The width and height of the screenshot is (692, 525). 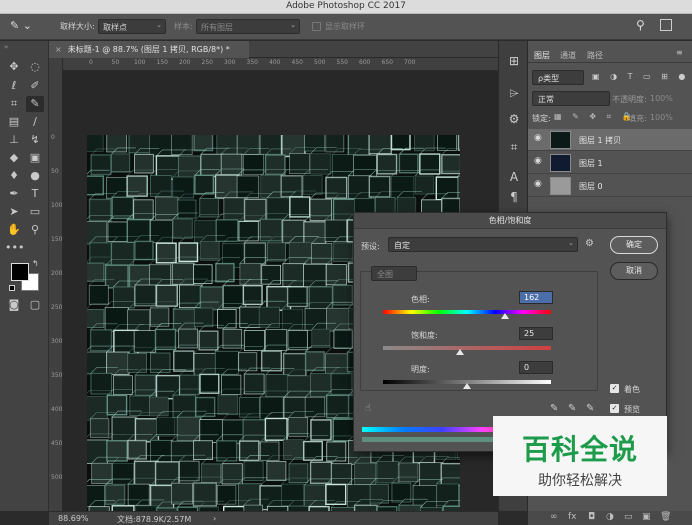 What do you see at coordinates (14, 212) in the screenshot?
I see `path-select-tool-icon: ➤` at bounding box center [14, 212].